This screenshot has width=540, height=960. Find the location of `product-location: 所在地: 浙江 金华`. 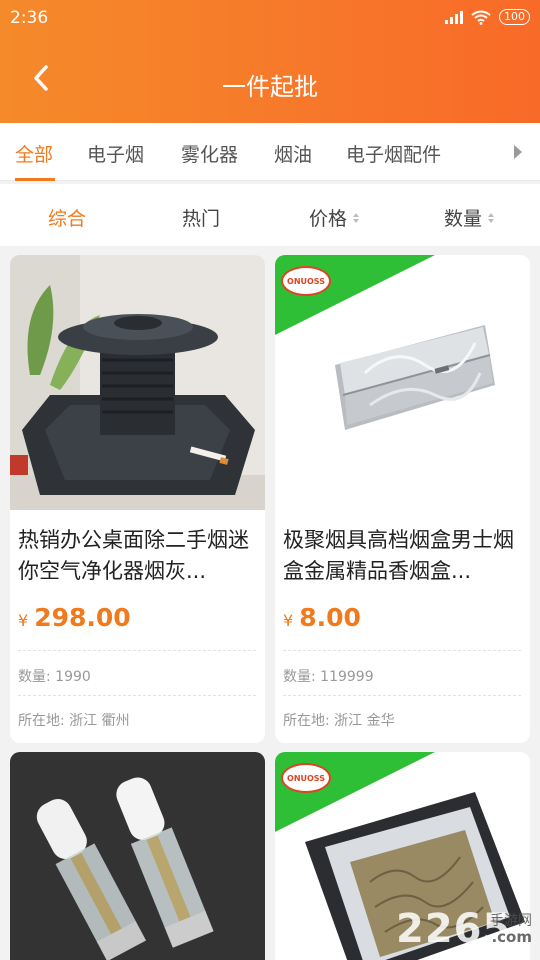

product-location: 所在地: 浙江 金华 is located at coordinates (339, 721).